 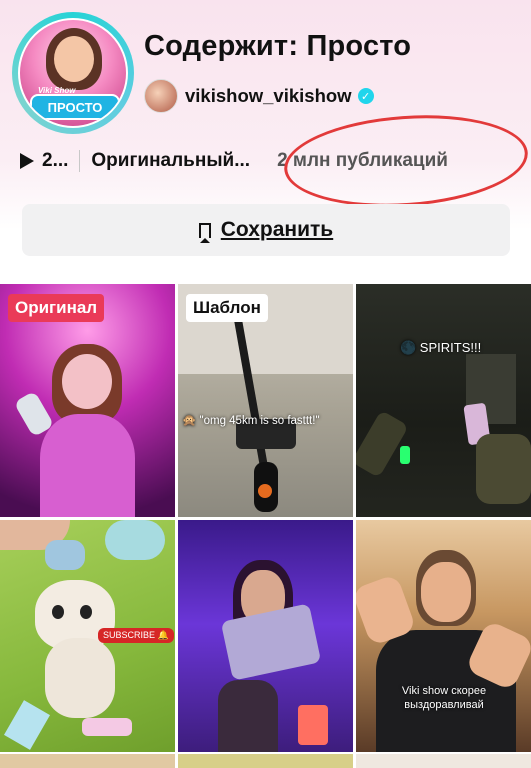 I want to click on author-row: vikishow_vikishow ✓, so click(x=259, y=96).